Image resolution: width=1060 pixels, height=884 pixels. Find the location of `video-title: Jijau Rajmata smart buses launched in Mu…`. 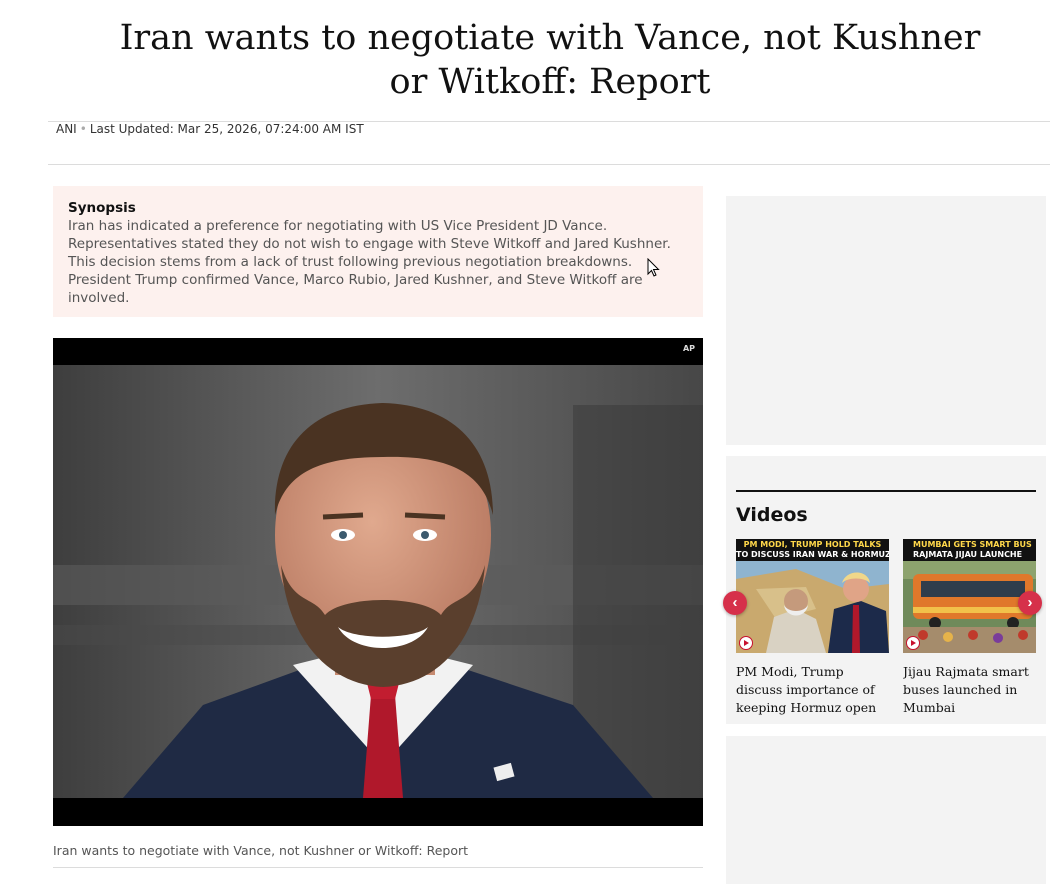

video-title: Jijau Rajmata smart buses launched in Mu… is located at coordinates (969, 690).